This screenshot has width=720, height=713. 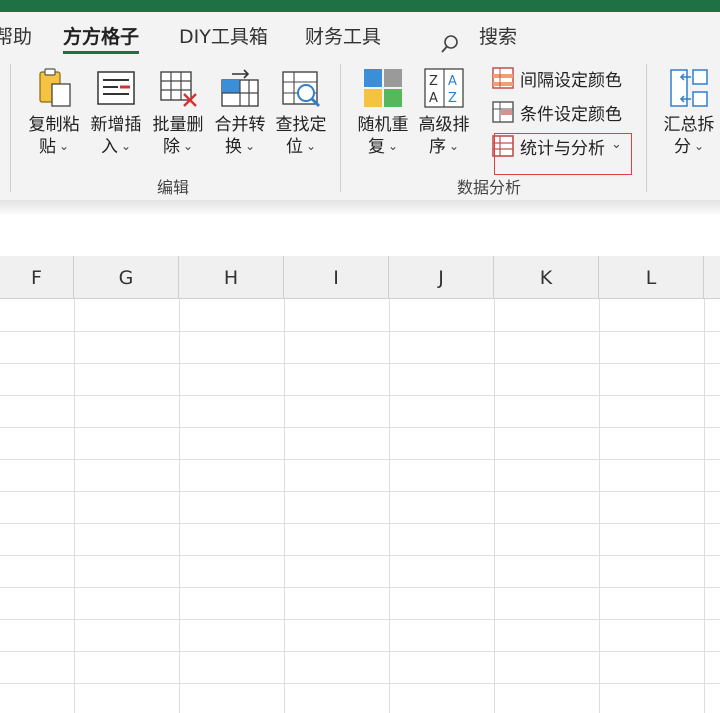 I want to click on interval-color-button: 间隔设定颜色, so click(x=557, y=78).